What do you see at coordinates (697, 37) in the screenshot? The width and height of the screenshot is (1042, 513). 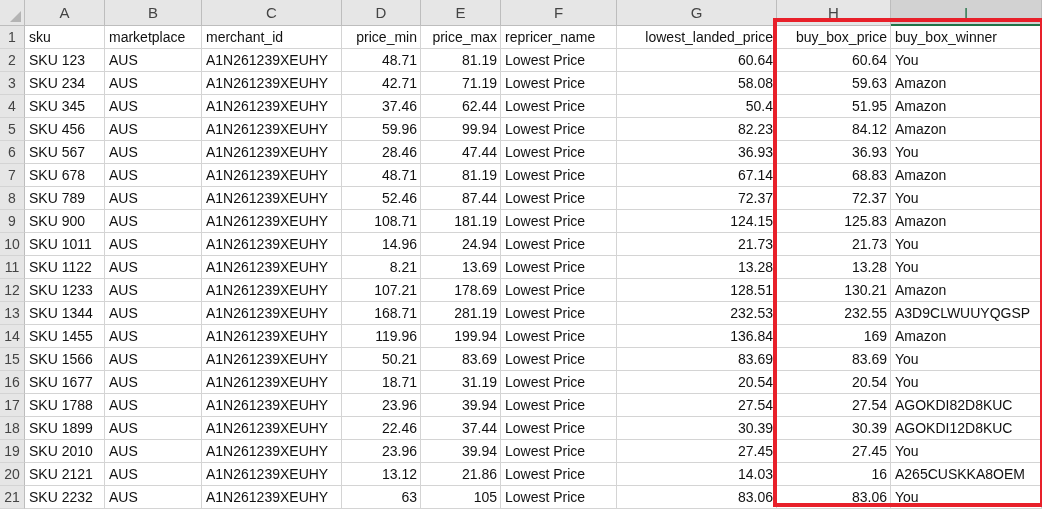 I see `table-cell: lowest_landed_price` at bounding box center [697, 37].